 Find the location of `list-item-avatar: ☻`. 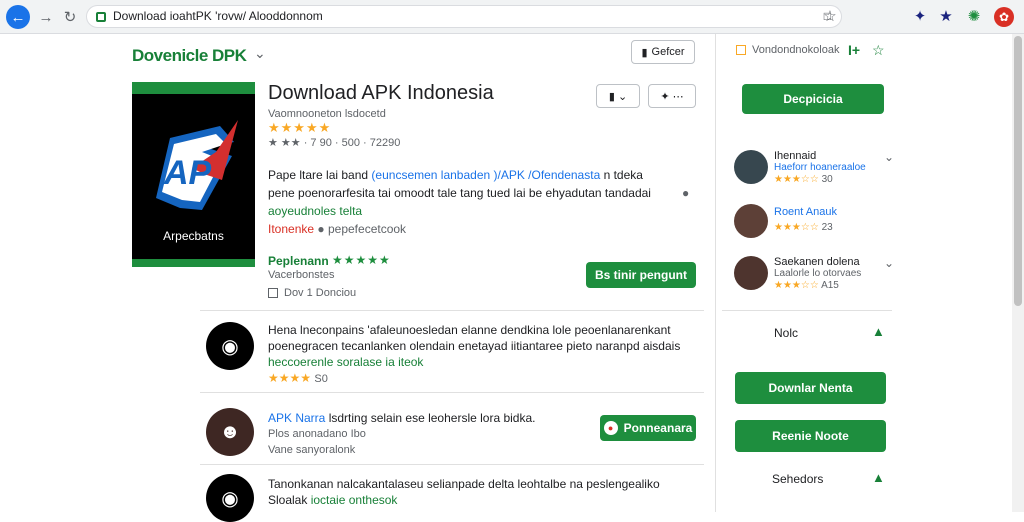

list-item-avatar: ☻ is located at coordinates (230, 432).